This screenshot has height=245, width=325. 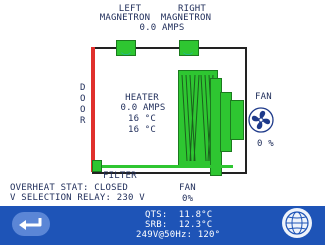 I want to click on fan-right-label: FAN, so click(x=263, y=97).